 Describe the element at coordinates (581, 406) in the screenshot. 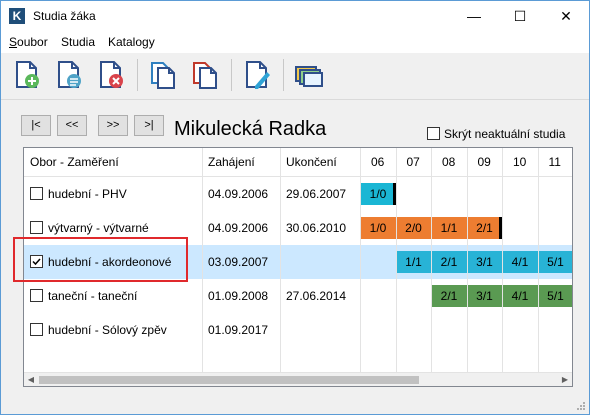

I see `resize-grip-icon` at that location.